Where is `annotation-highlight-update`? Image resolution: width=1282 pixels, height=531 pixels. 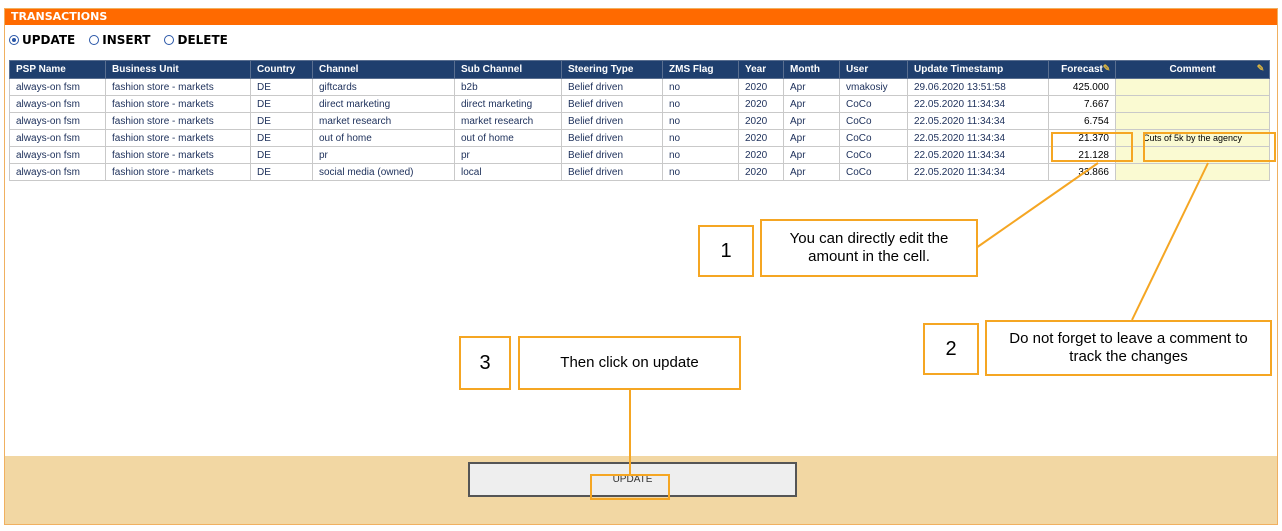 annotation-highlight-update is located at coordinates (630, 487).